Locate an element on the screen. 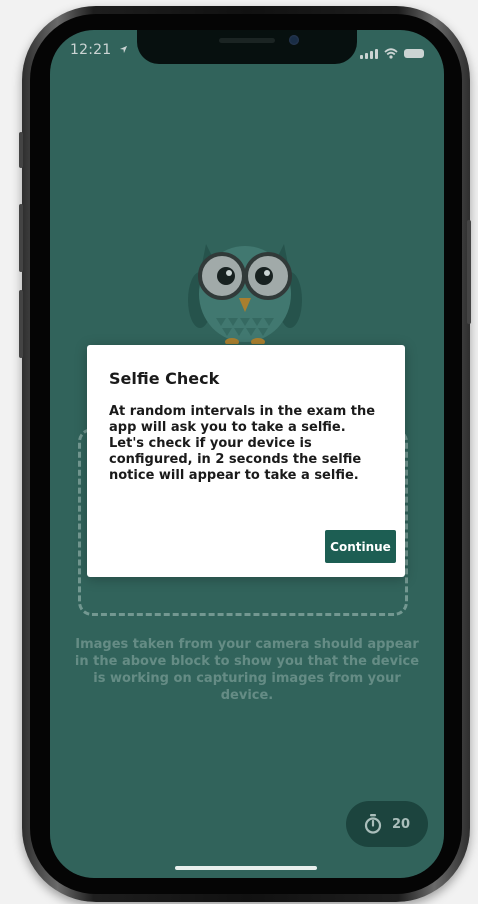 This screenshot has width=478, height=904. continue-button: Continue is located at coordinates (360, 546).